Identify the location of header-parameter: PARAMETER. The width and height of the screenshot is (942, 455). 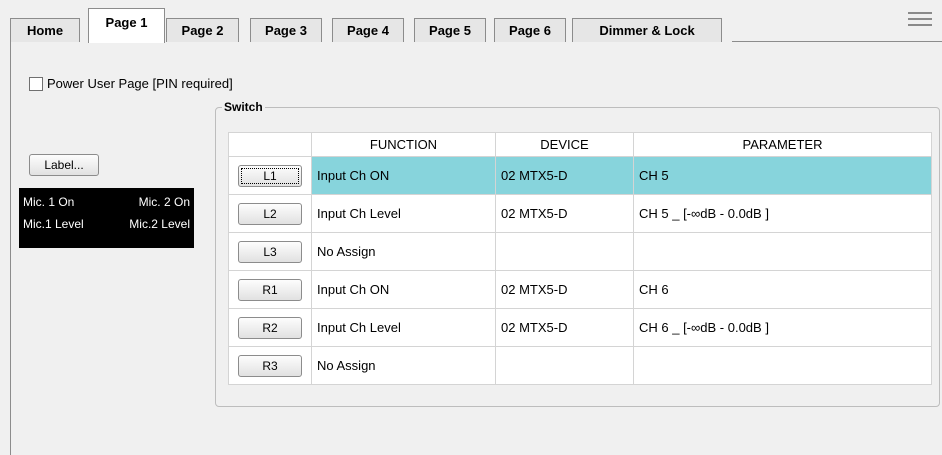
(782, 144).